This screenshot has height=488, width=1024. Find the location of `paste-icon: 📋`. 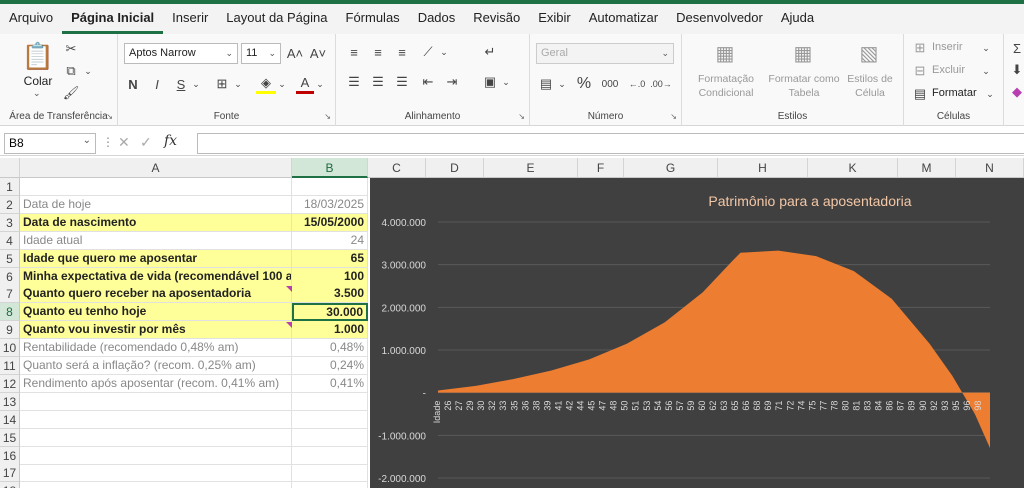

paste-icon: 📋 is located at coordinates (38, 56).